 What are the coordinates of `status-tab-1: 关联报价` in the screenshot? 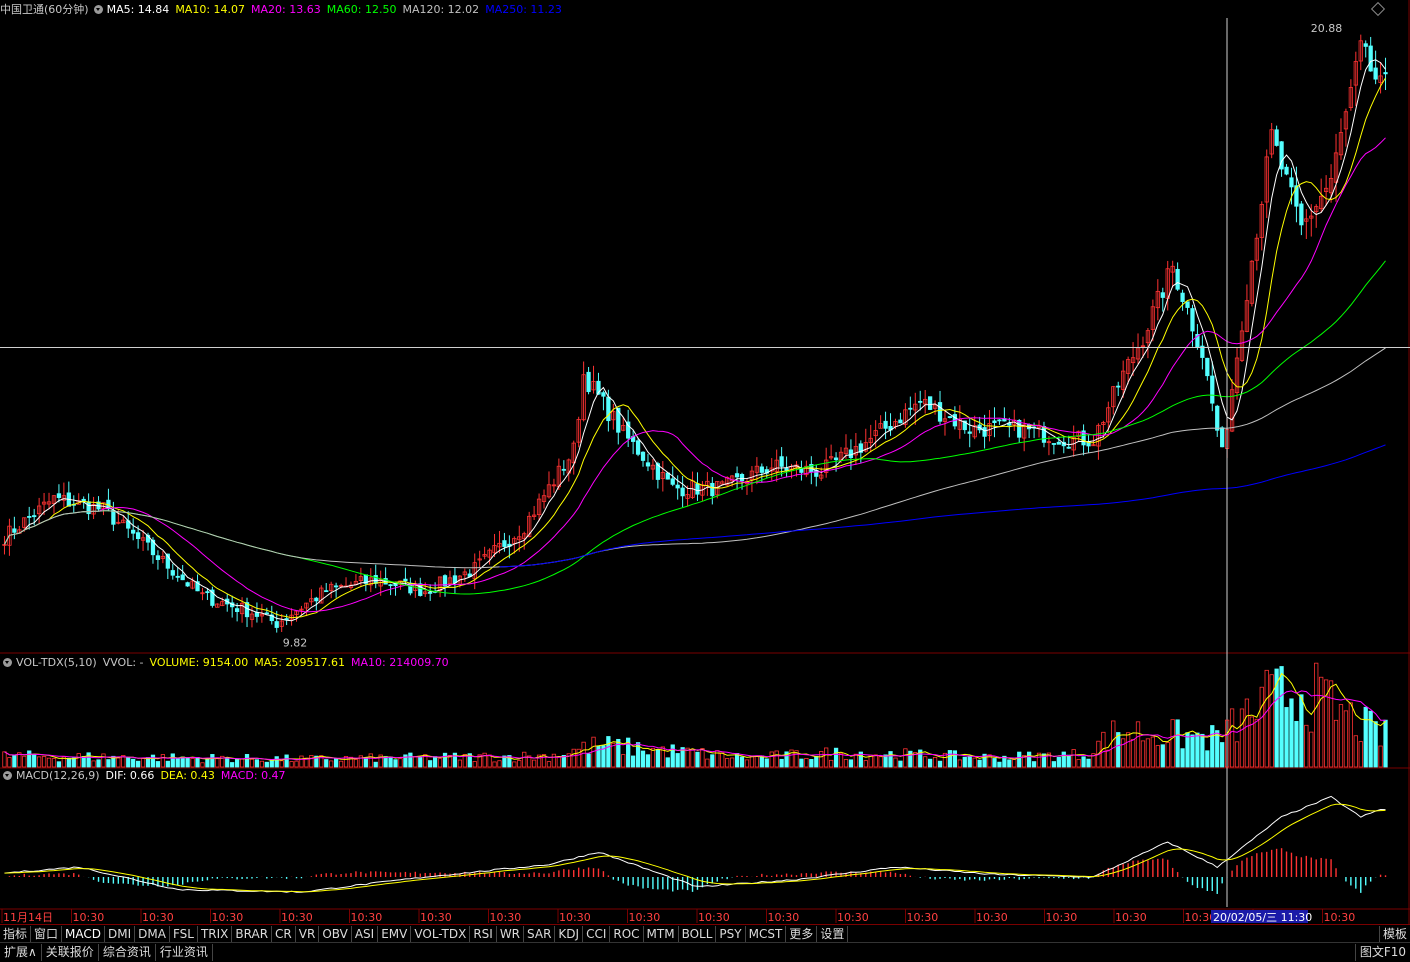 It's located at (70, 952).